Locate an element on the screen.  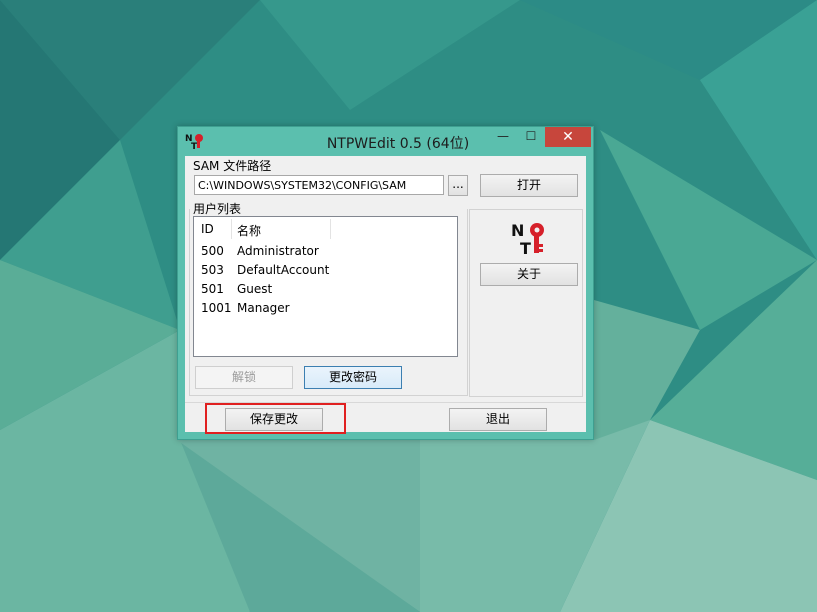
list-header: ID 名称 is located at coordinates (325, 229).